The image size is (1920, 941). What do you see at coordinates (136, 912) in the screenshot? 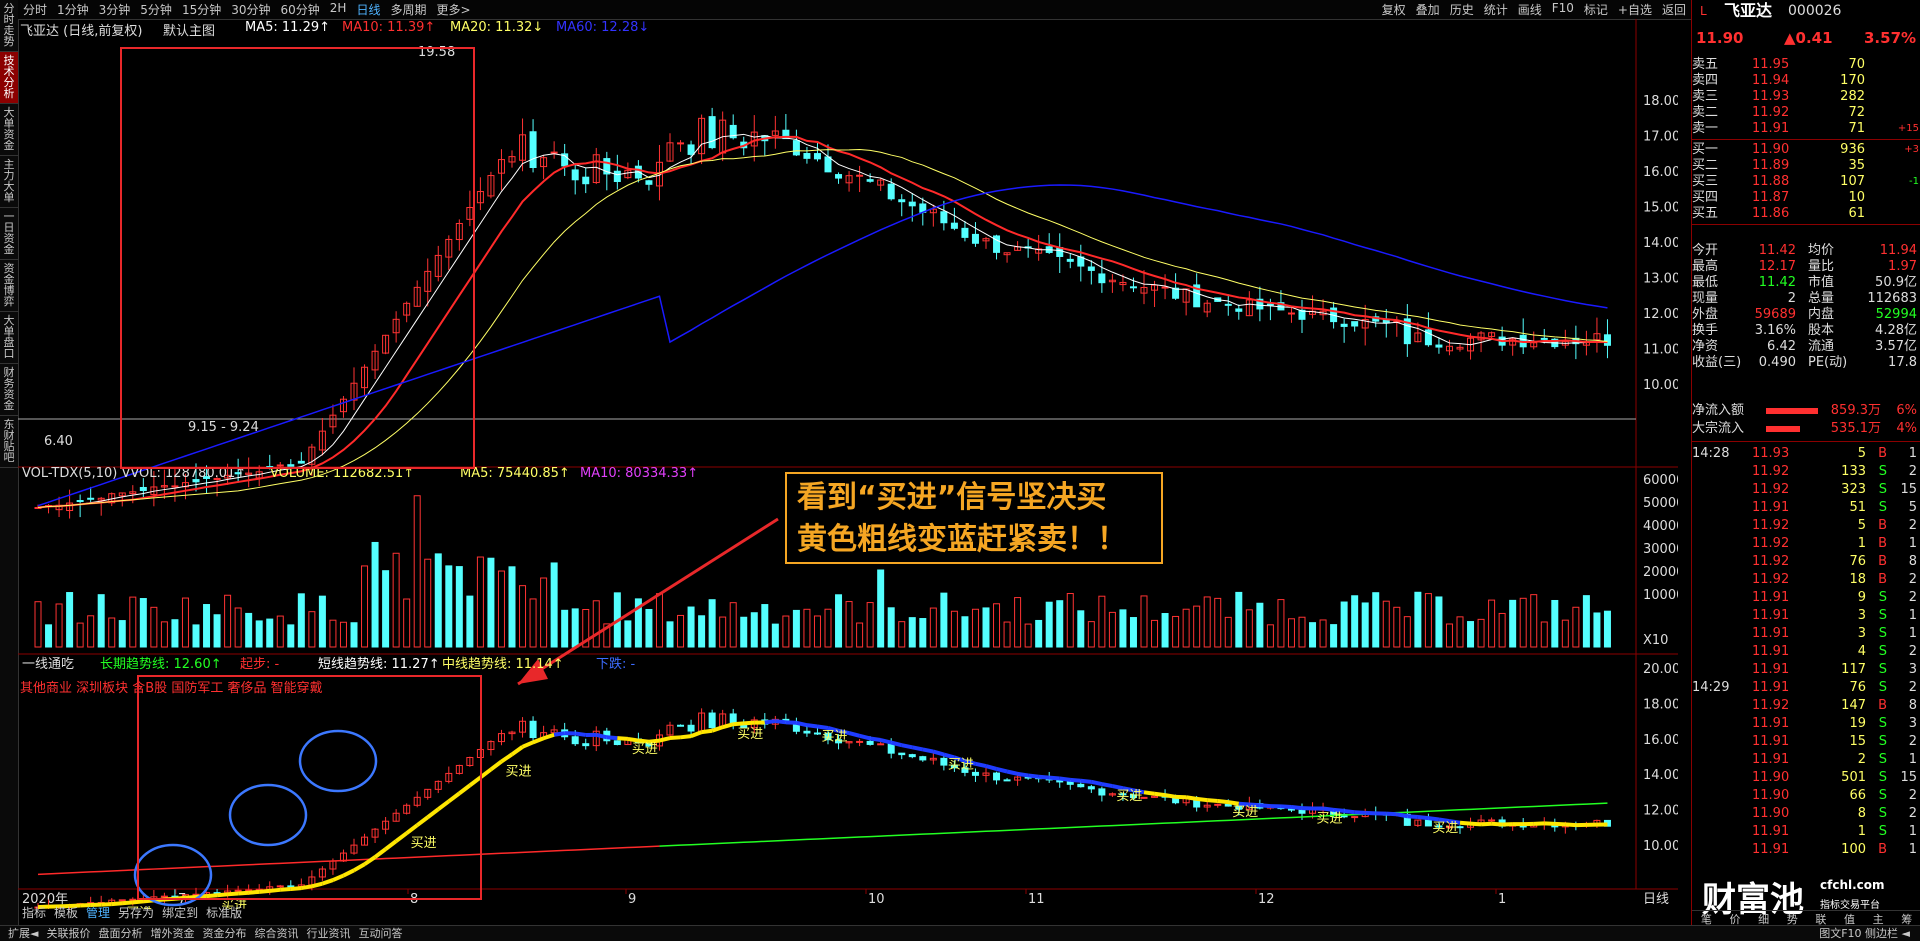
I see `indicator-tab-3: 另存为` at bounding box center [136, 912].